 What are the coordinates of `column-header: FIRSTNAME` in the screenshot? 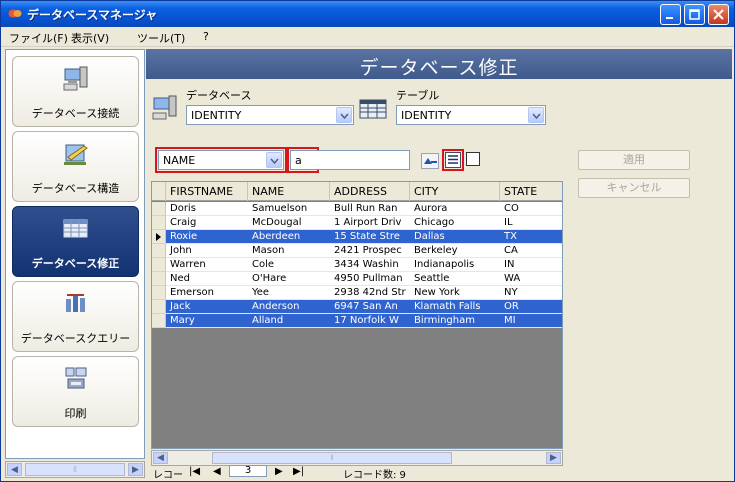 It's located at (207, 191).